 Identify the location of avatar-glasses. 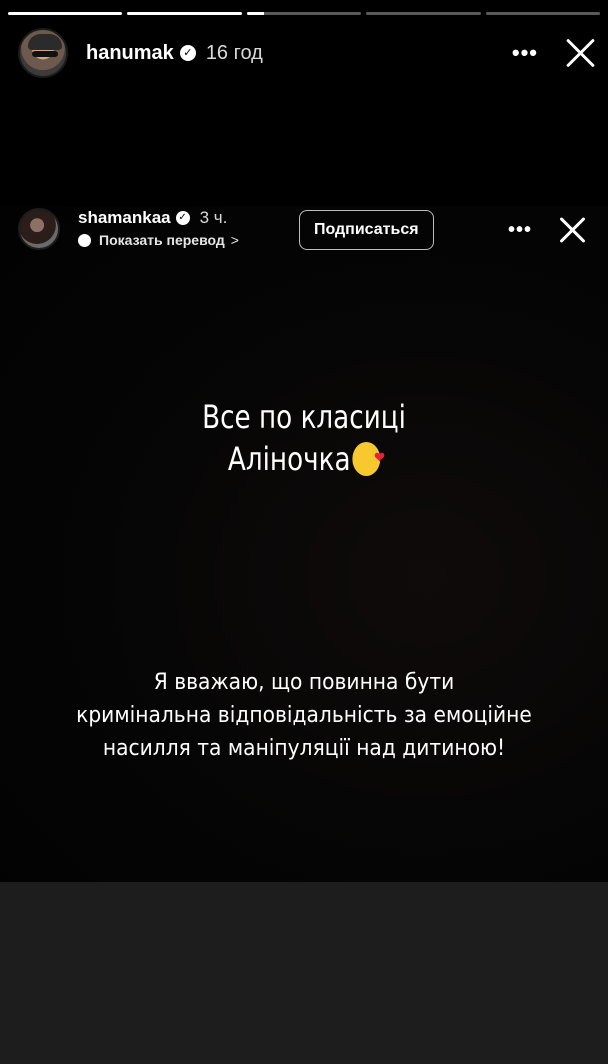
(45, 54).